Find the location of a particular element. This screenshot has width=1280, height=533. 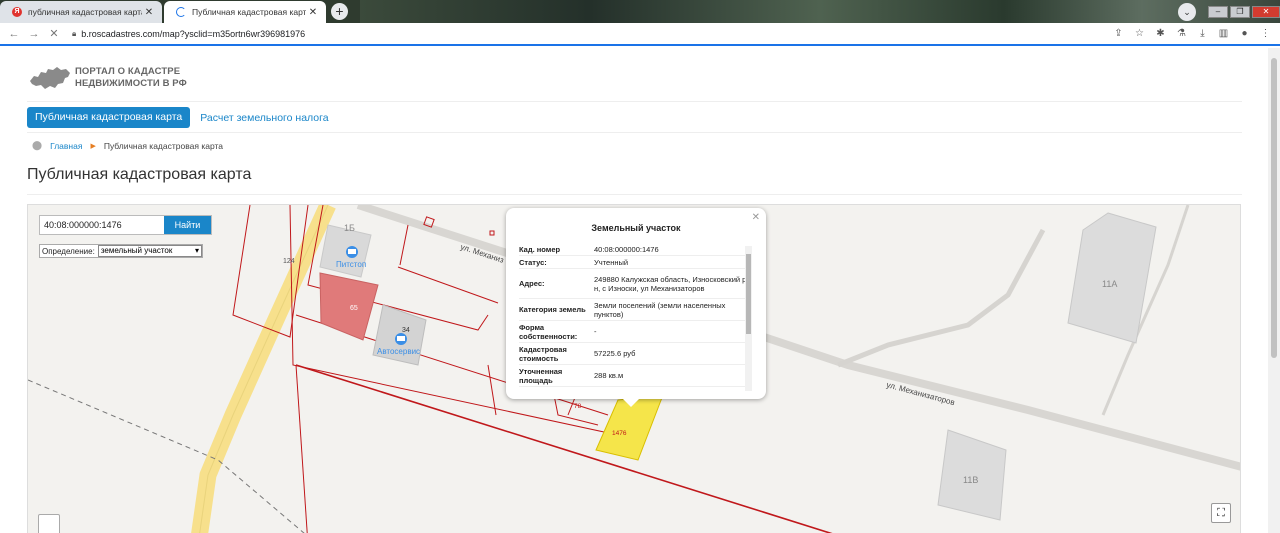

download-icon: ⤓ is located at coordinates (1202, 33).